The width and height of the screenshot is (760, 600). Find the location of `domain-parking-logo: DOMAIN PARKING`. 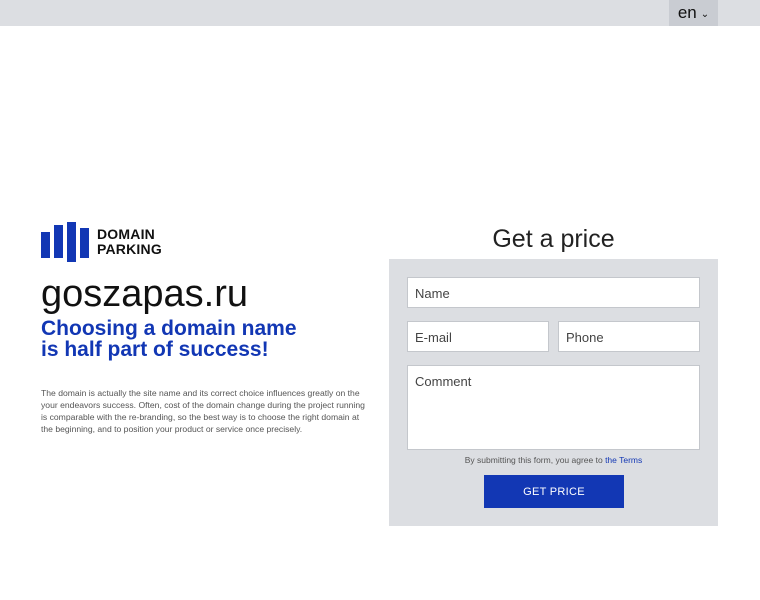

domain-parking-logo: DOMAIN PARKING is located at coordinates (101, 242).